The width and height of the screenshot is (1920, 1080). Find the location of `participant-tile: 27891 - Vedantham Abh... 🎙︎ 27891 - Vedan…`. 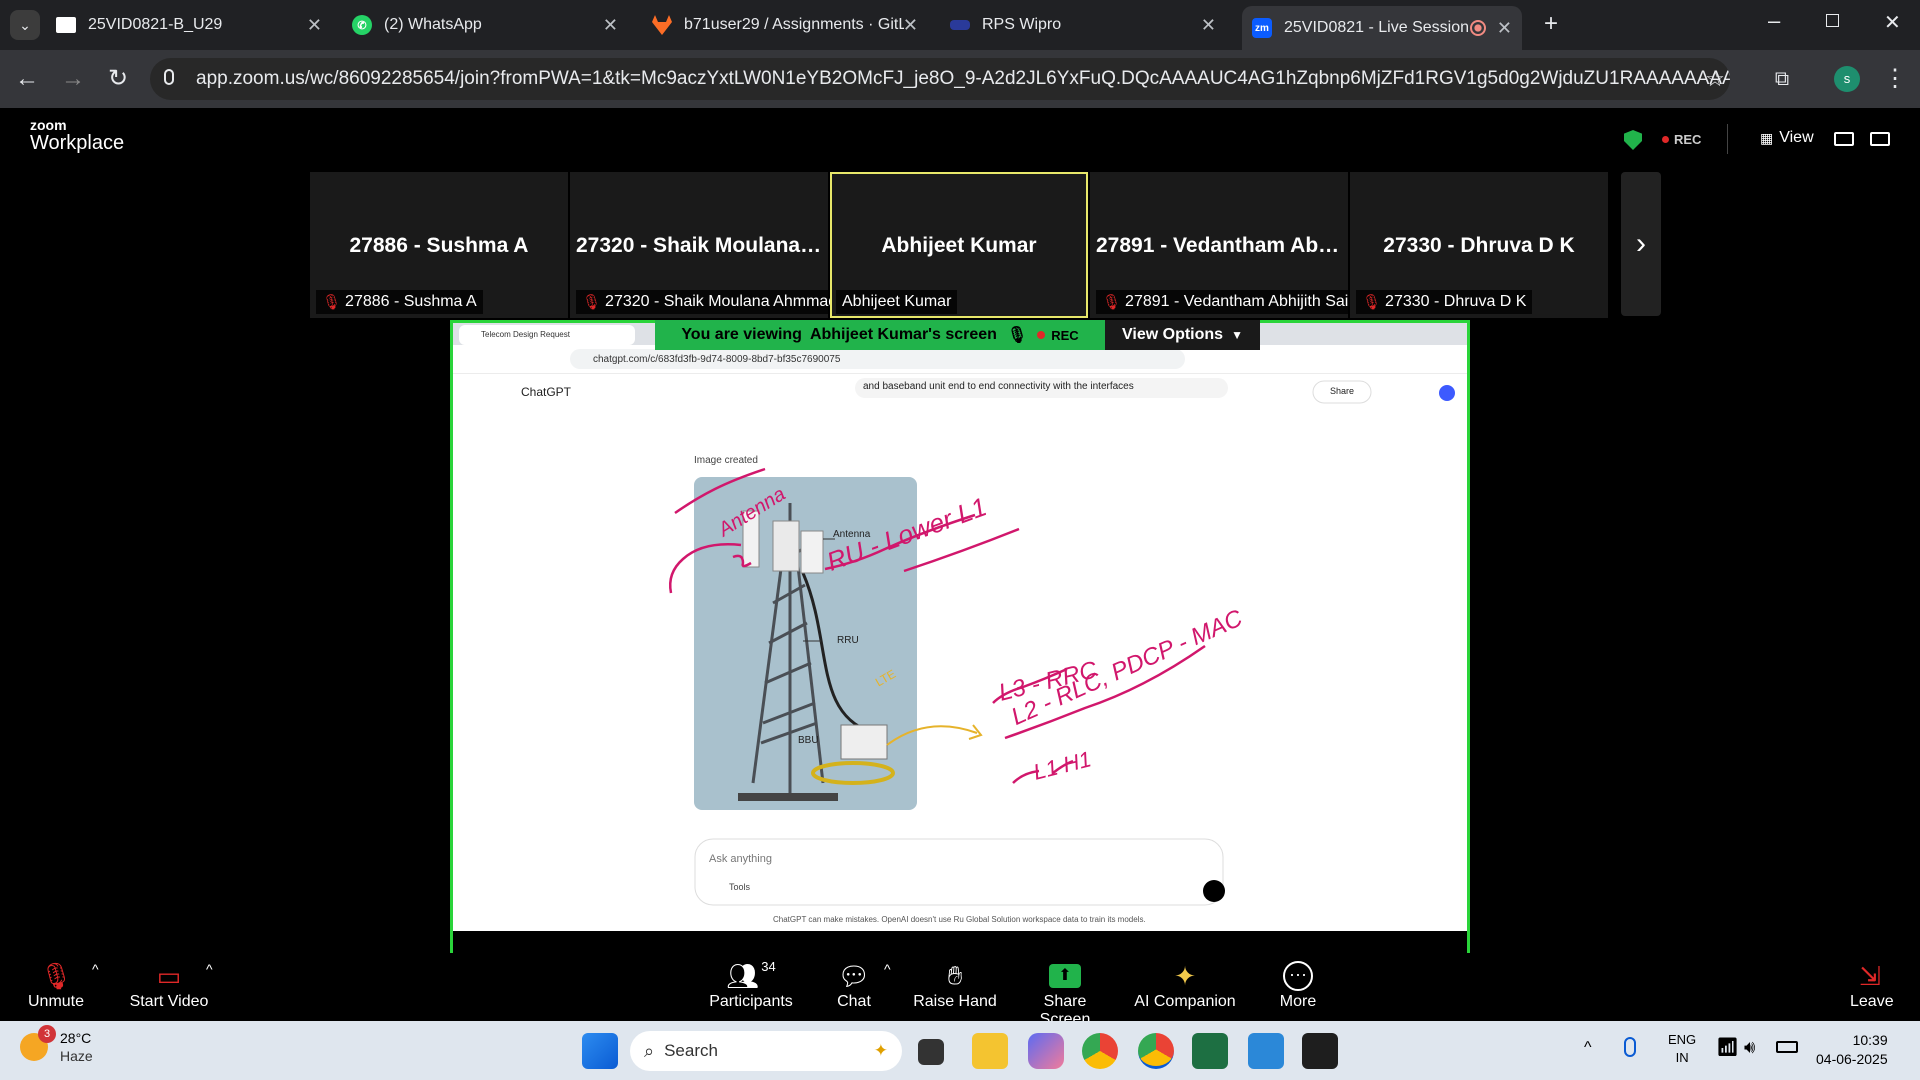

participant-tile: 27891 - Vedantham Abh... 🎙︎ 27891 - Vedan… is located at coordinates (1222, 245).